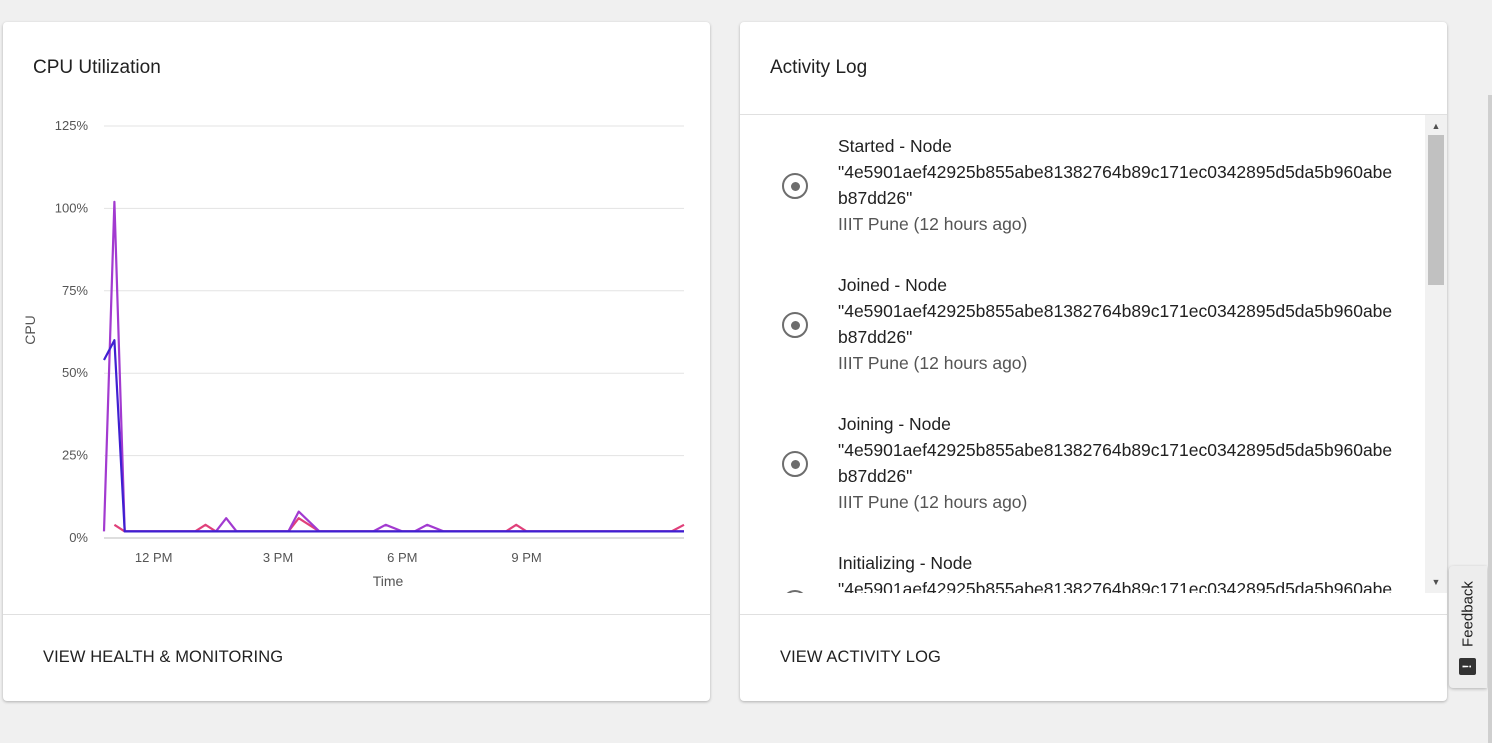  I want to click on feedback-tab: Feedback, so click(1468, 627).